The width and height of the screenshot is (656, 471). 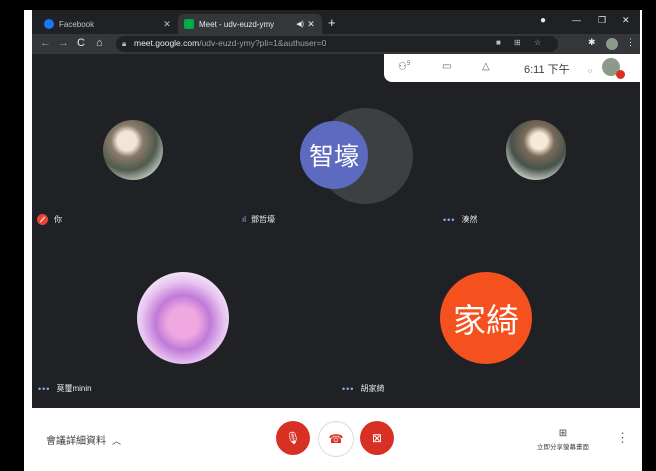 I want to click on speaker-icon: ◀), so click(x=300, y=24).